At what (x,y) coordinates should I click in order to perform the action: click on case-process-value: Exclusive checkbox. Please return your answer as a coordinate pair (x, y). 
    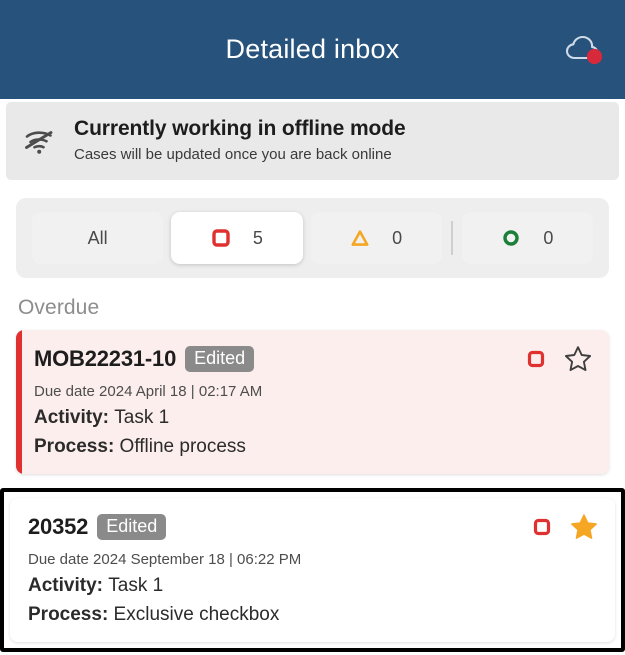
    Looking at the image, I should click on (196, 614).